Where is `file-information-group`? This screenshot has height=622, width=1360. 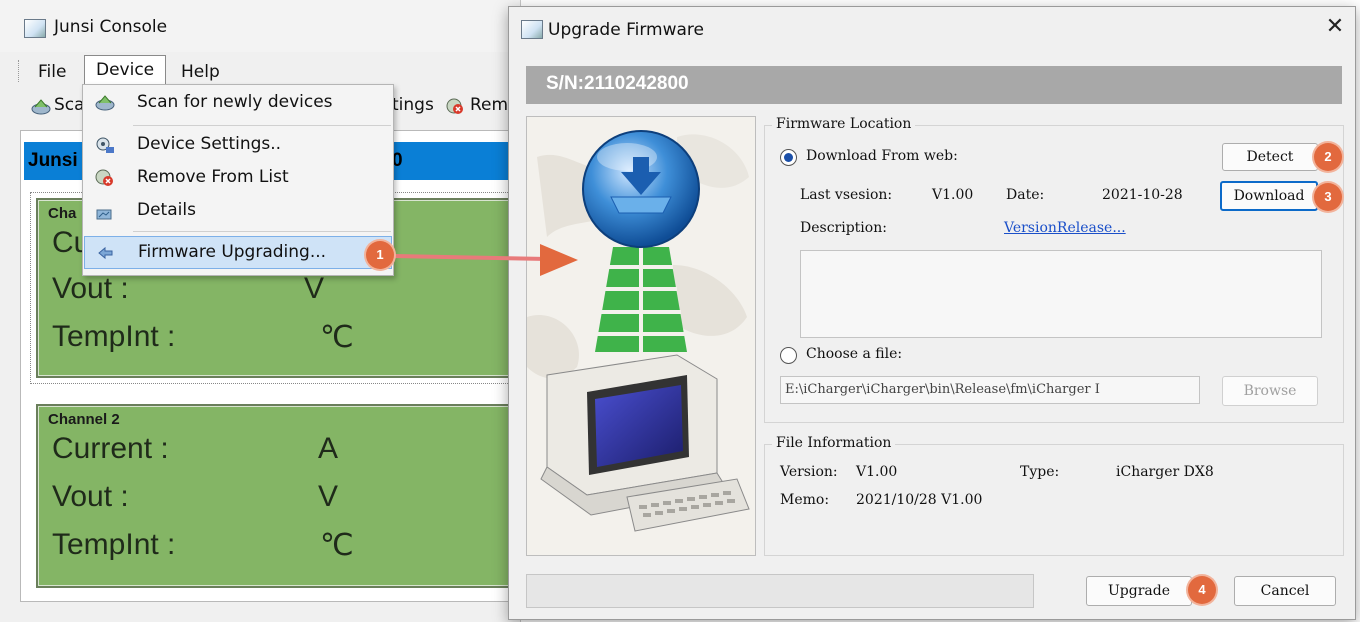 file-information-group is located at coordinates (1054, 500).